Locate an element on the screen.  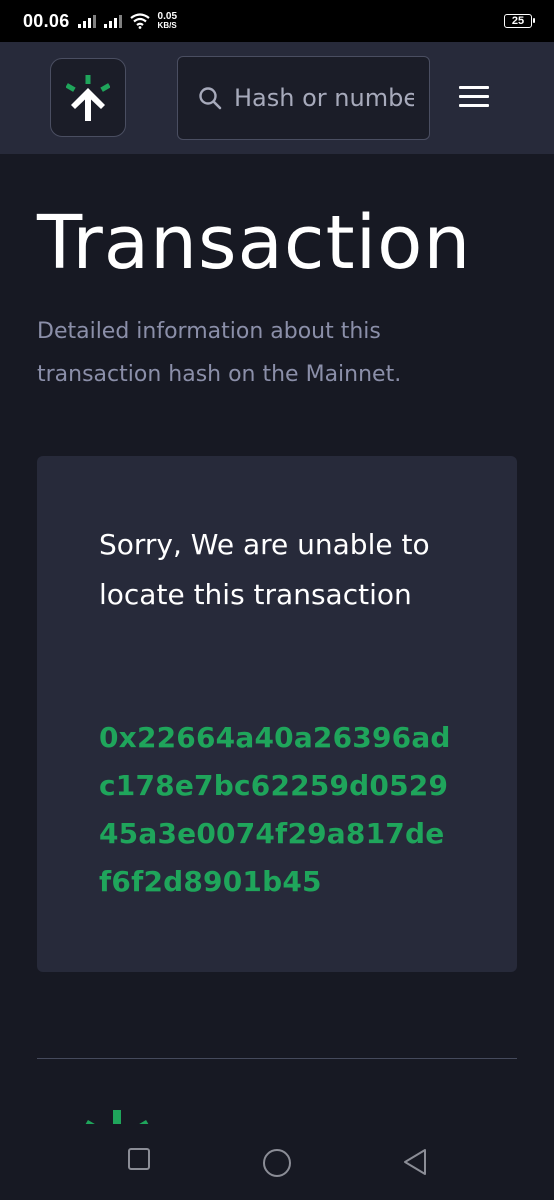
net-speed-unit: KB/S is located at coordinates (167, 25).